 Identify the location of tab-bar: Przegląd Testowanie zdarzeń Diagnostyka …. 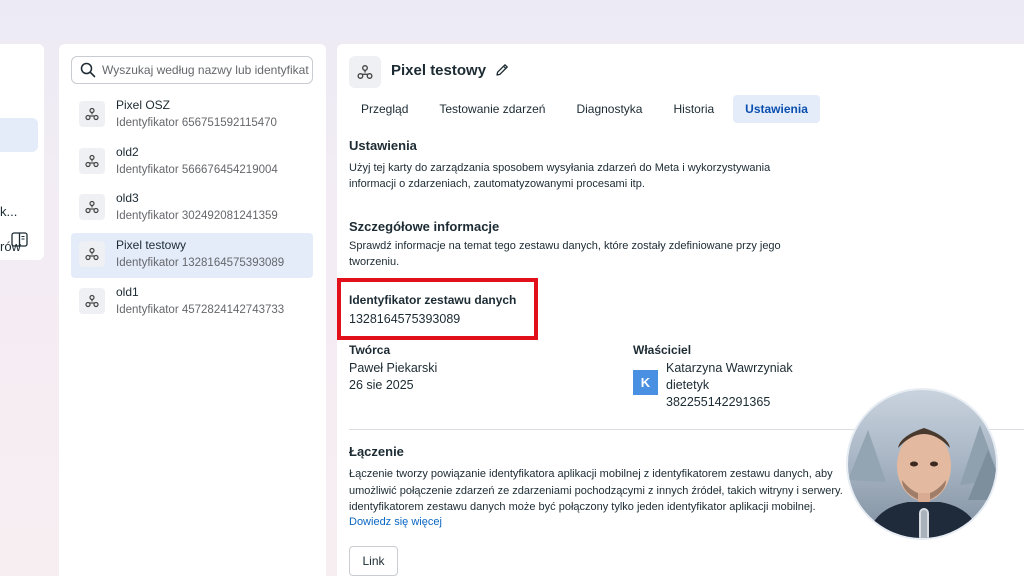
(586, 110).